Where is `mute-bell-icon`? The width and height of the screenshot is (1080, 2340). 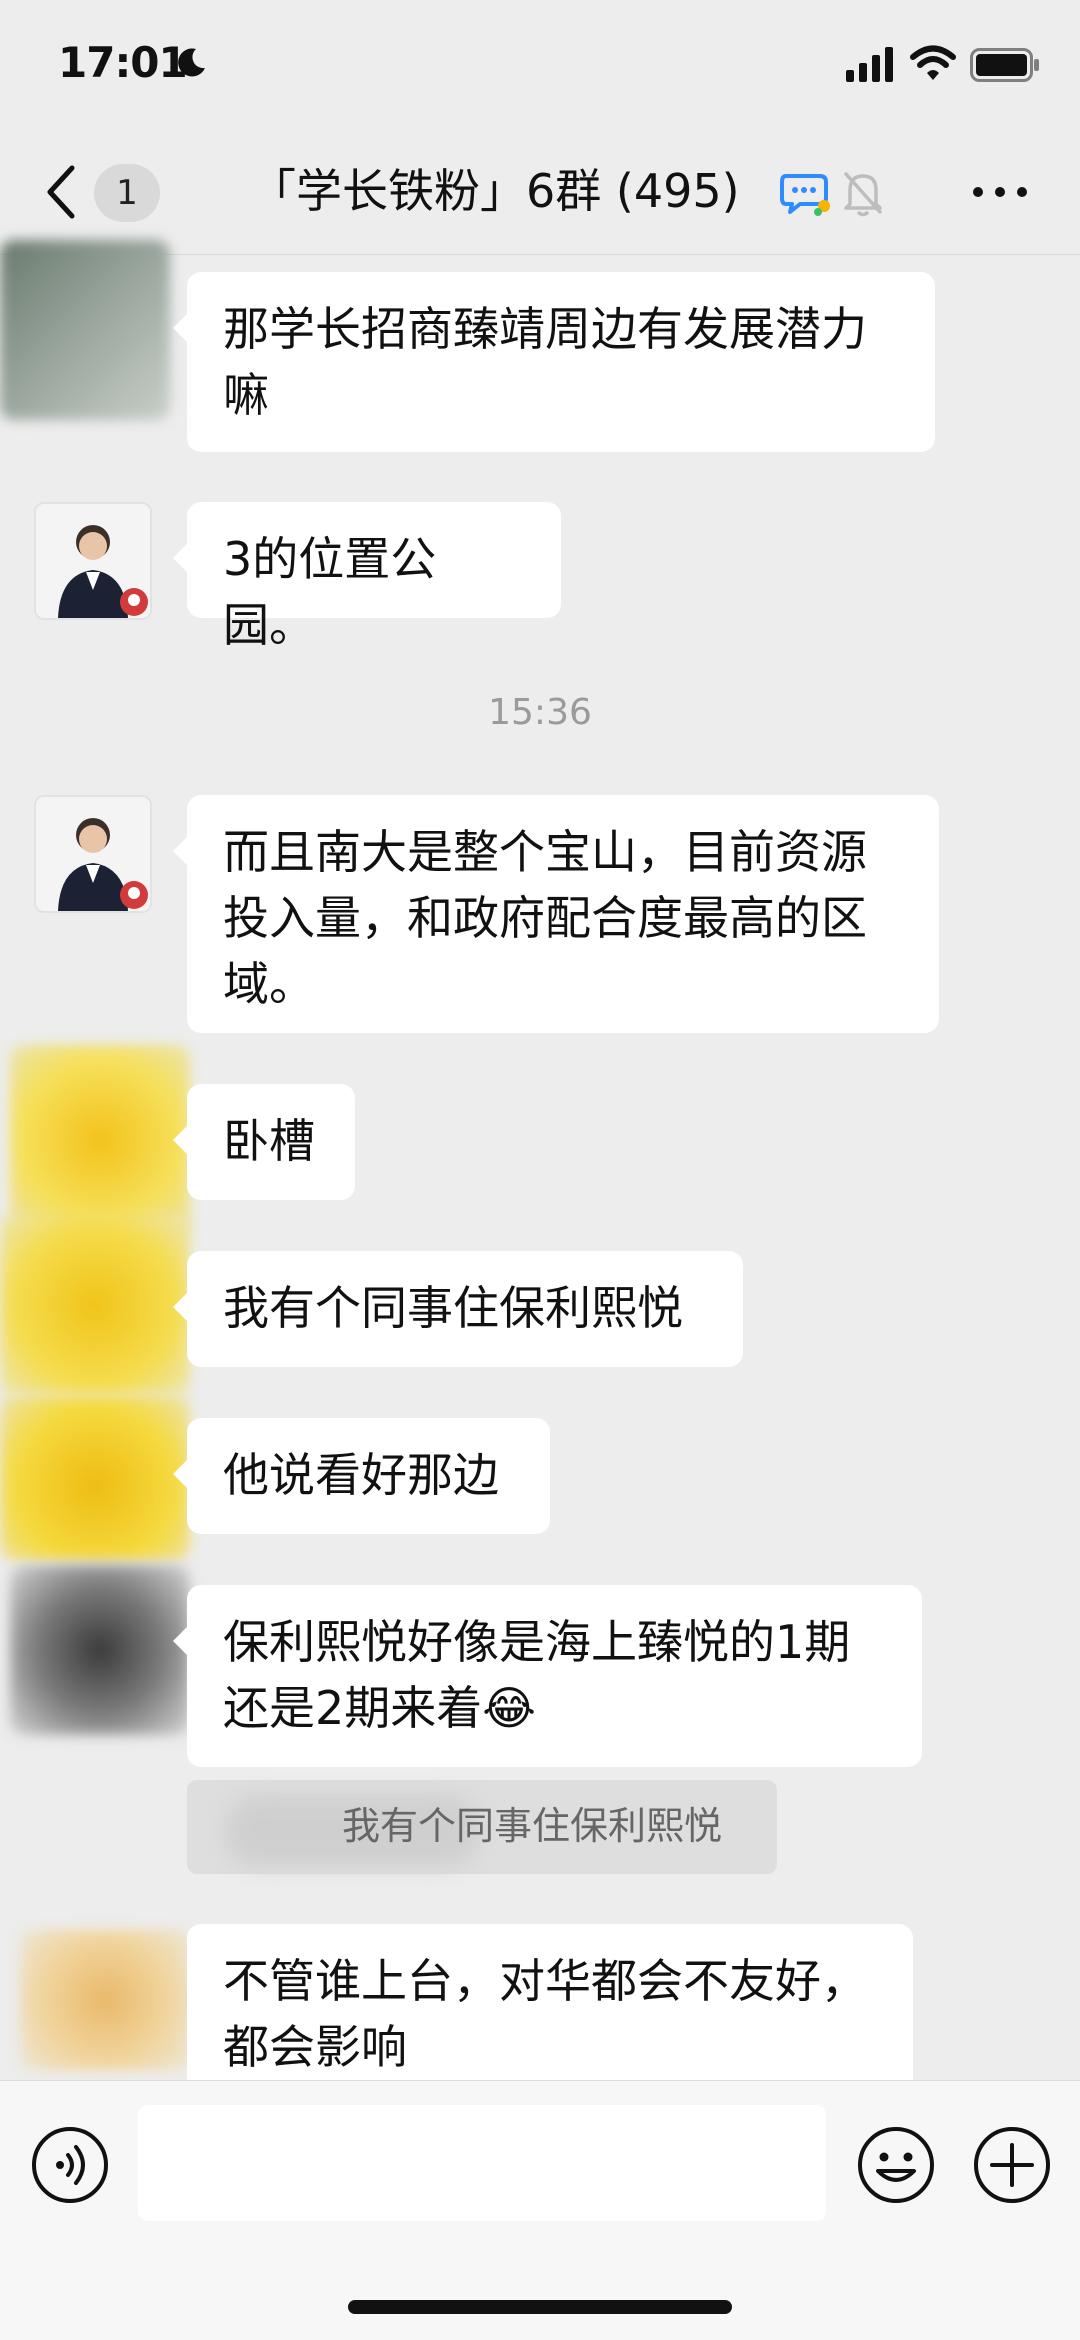
mute-bell-icon is located at coordinates (863, 194).